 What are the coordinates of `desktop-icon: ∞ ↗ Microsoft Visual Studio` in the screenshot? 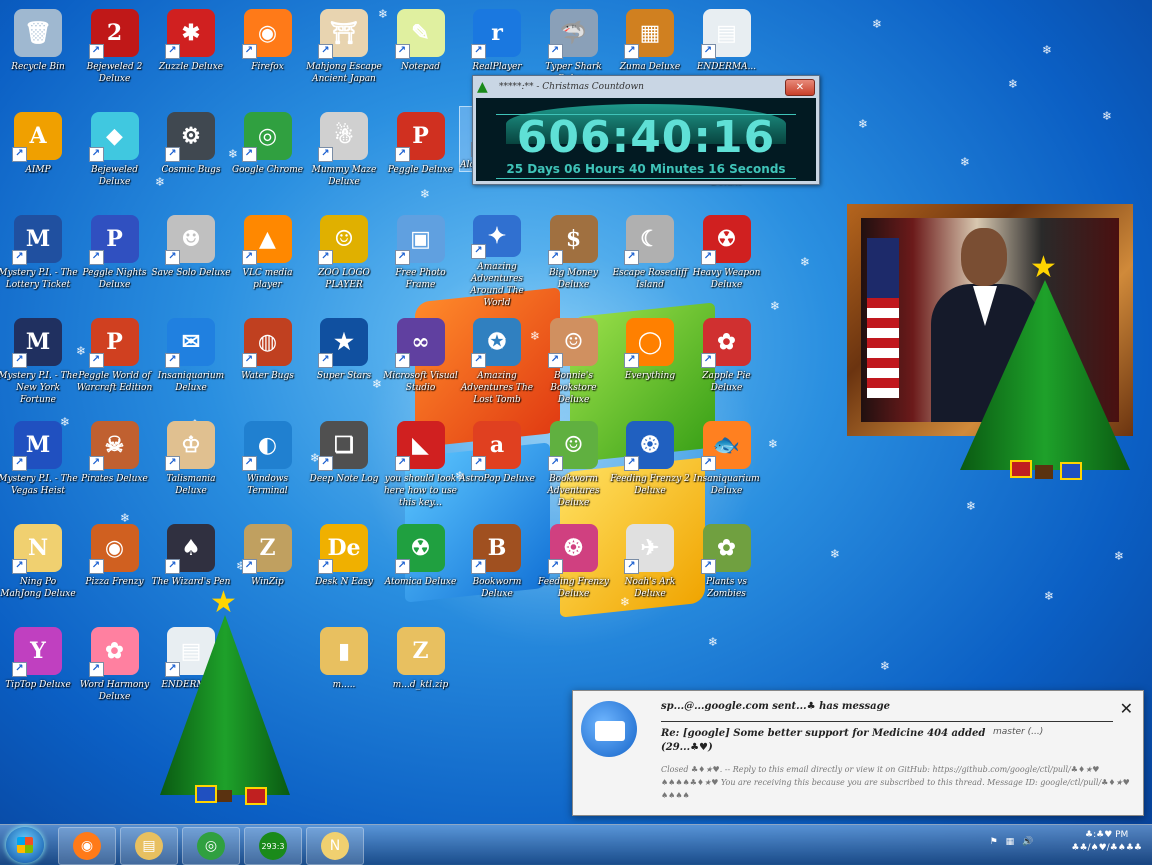 It's located at (421, 362).